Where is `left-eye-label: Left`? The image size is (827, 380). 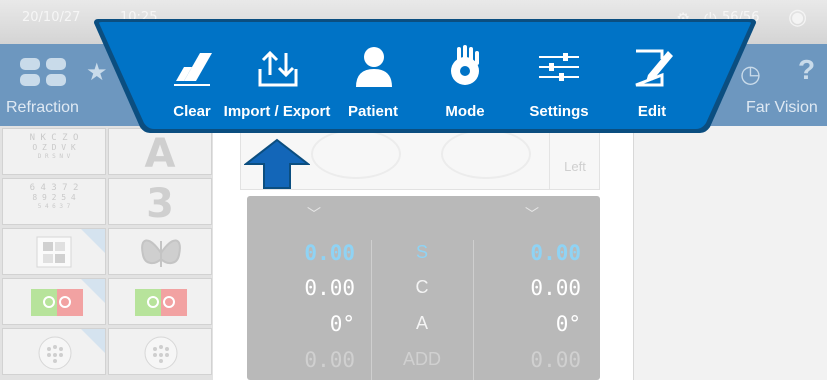 left-eye-label: Left is located at coordinates (575, 166).